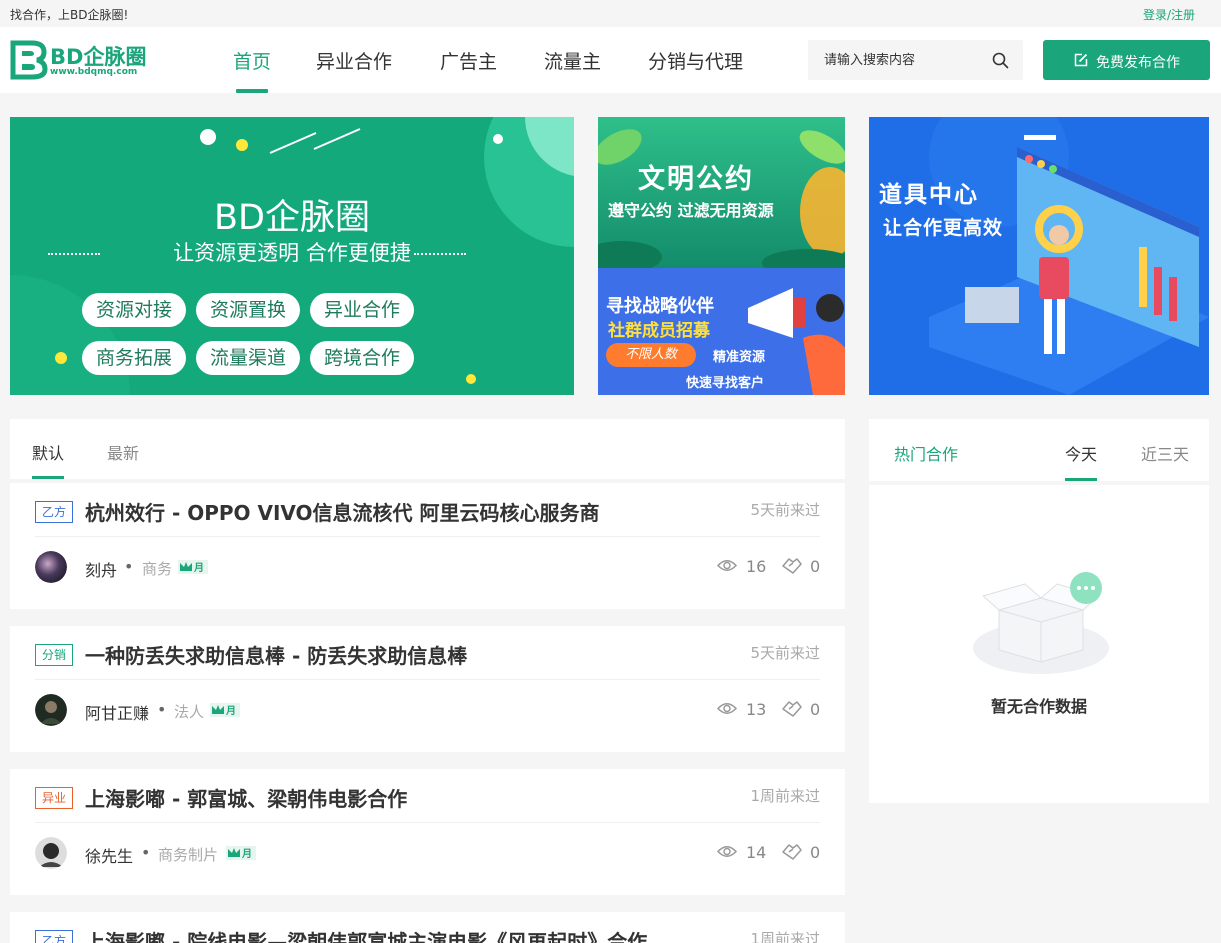 This screenshot has width=1221, height=943. I want to click on props-title: 道具中心, so click(929, 195).